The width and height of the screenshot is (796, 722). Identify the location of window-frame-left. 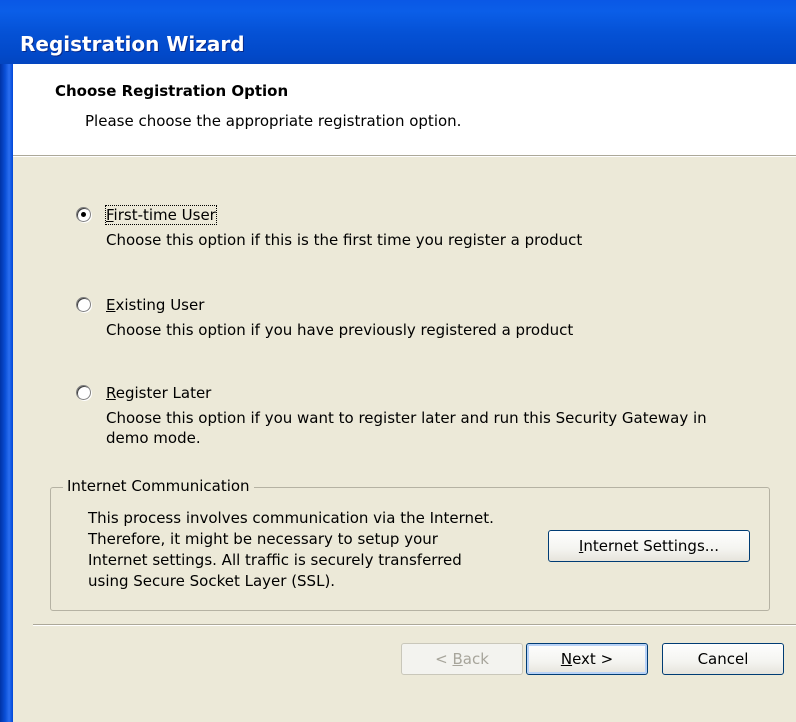
(6, 393).